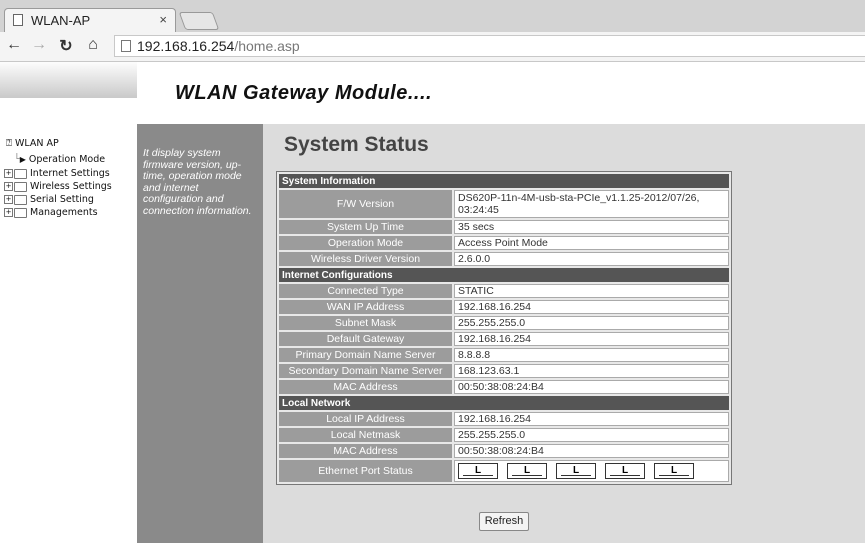 This screenshot has height=543, width=865. Describe the element at coordinates (365, 323) in the screenshot. I see `row-label: Subnet Mask` at that location.